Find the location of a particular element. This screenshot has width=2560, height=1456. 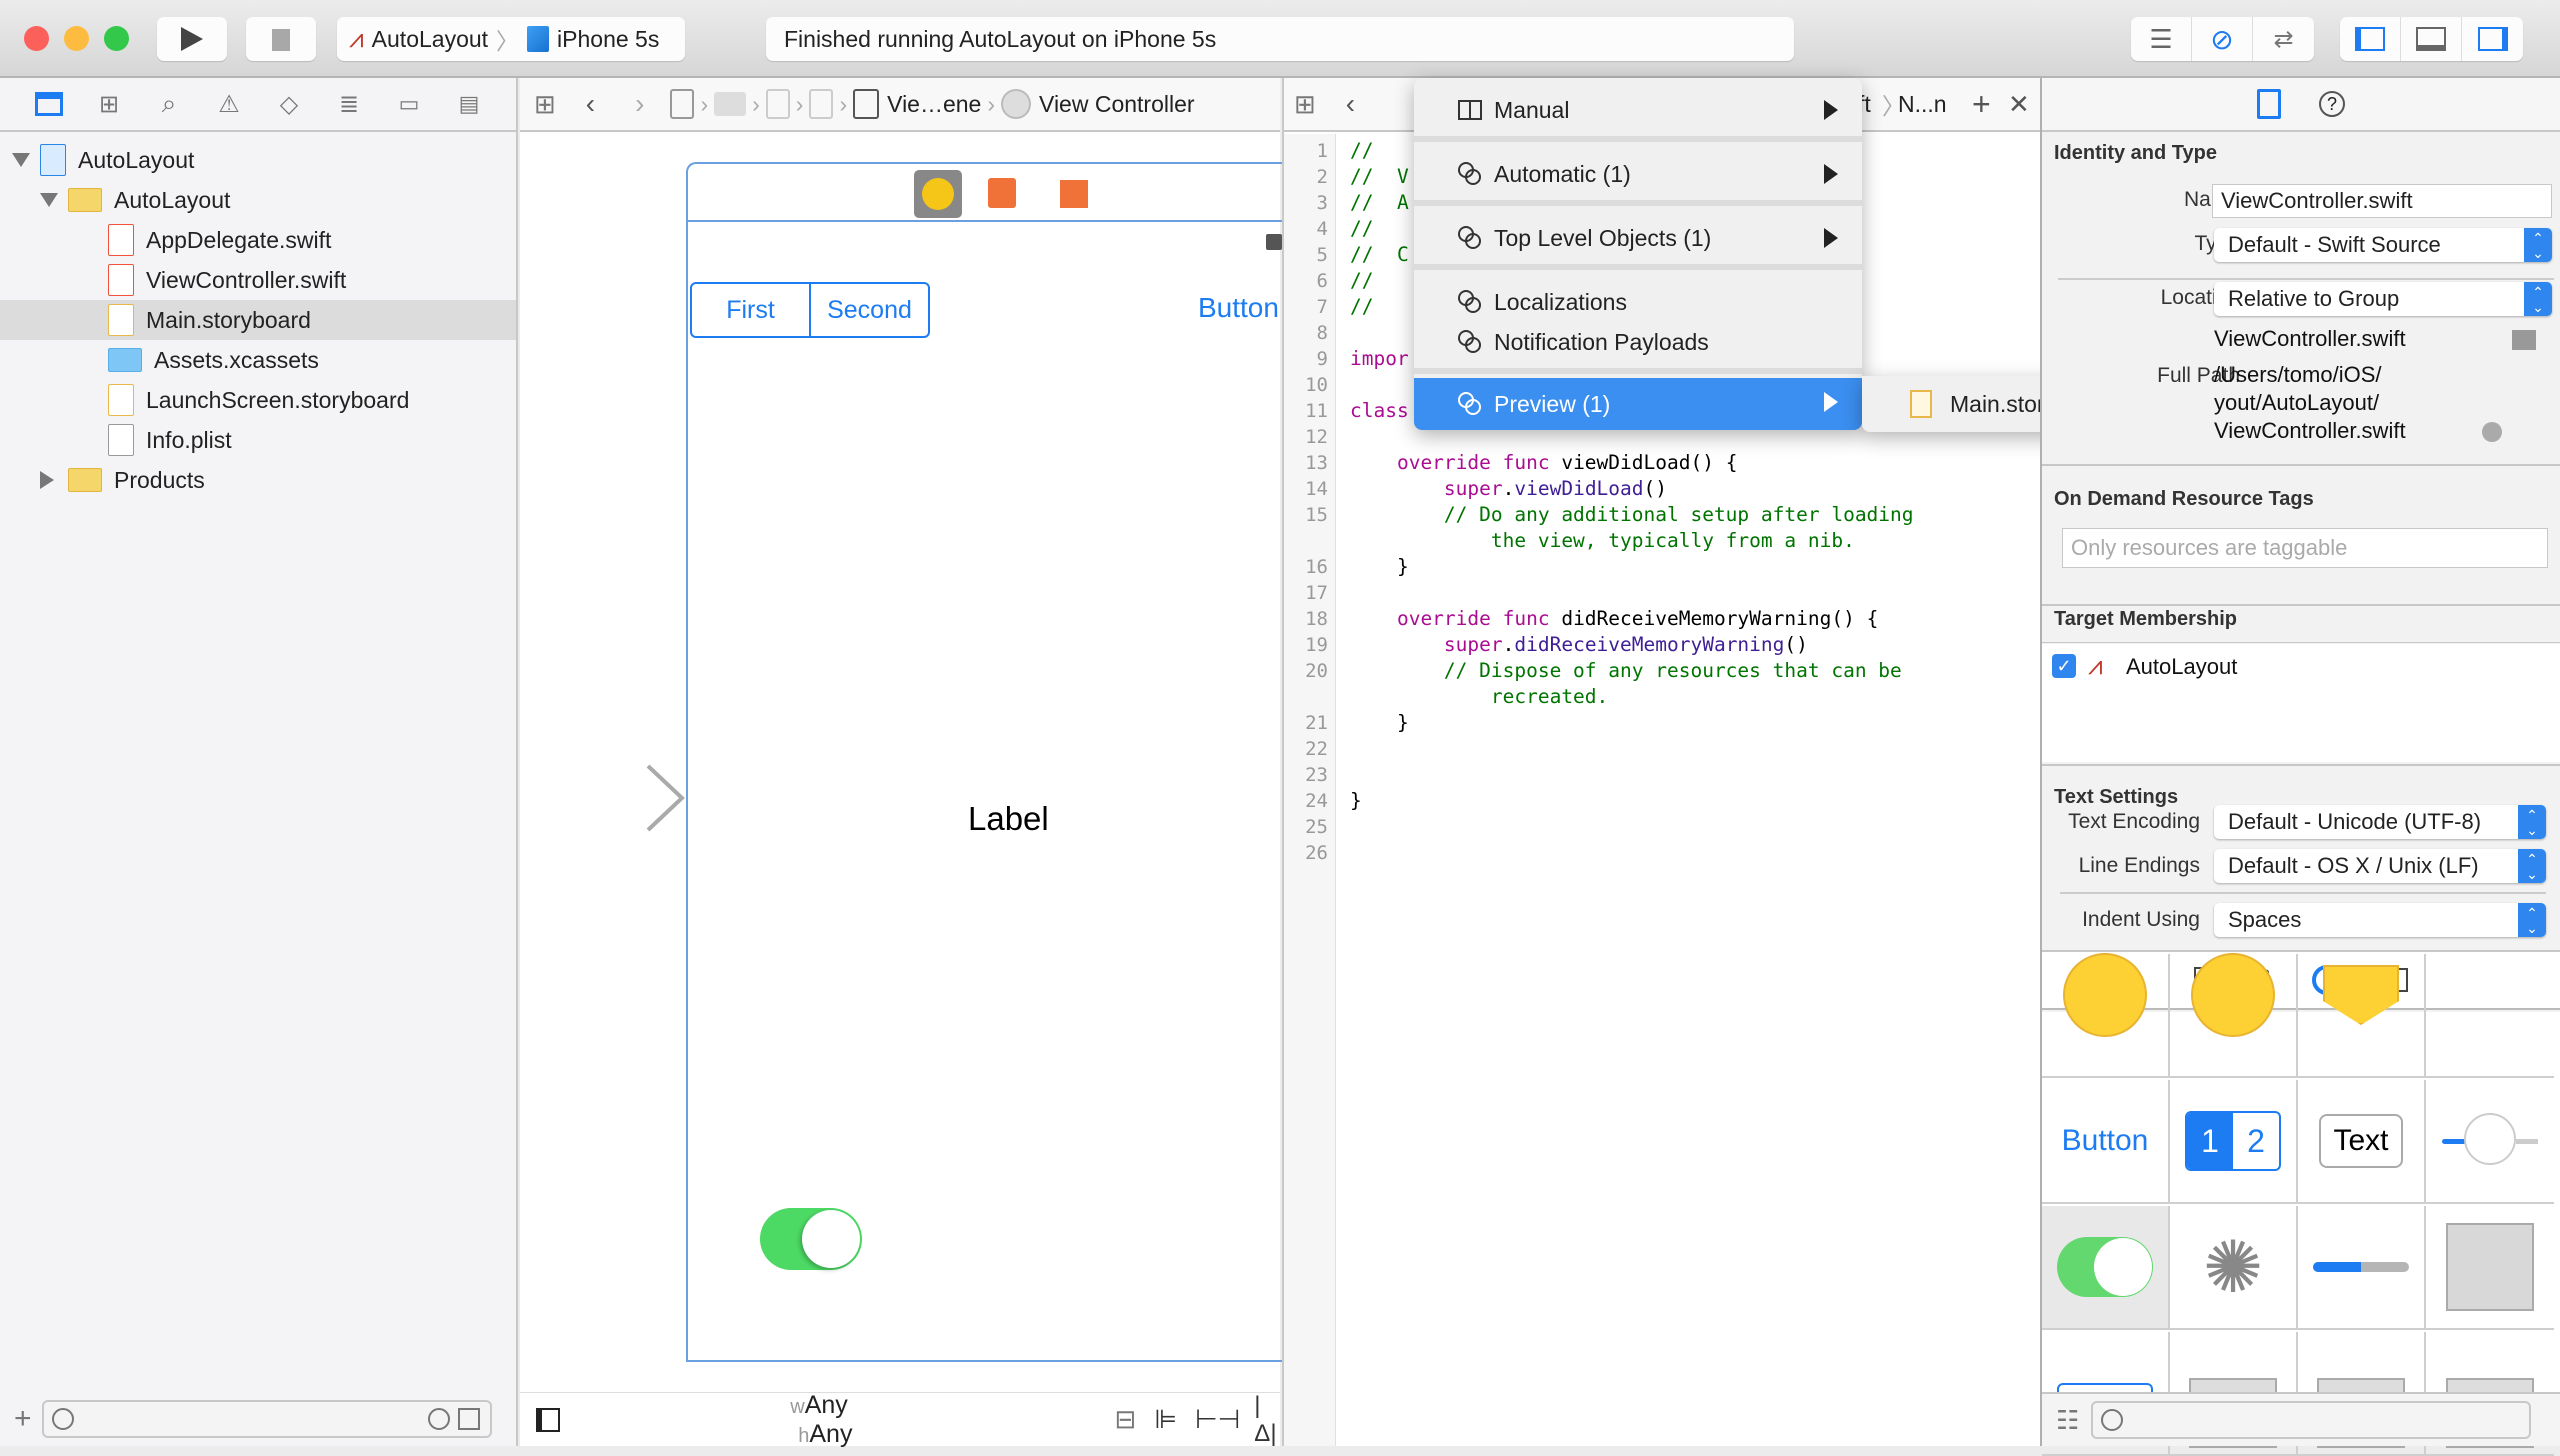

search-icon: ⌕ is located at coordinates (169, 103).